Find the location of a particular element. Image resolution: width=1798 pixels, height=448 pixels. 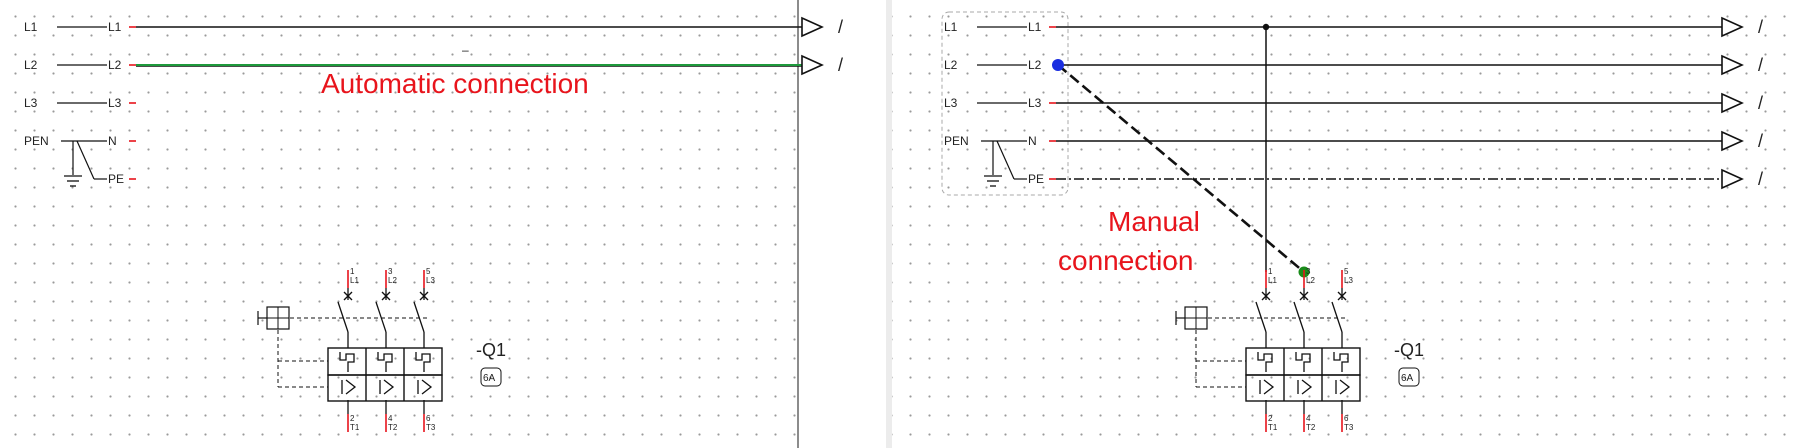

manual-connection-line is located at coordinates (1181, 168).